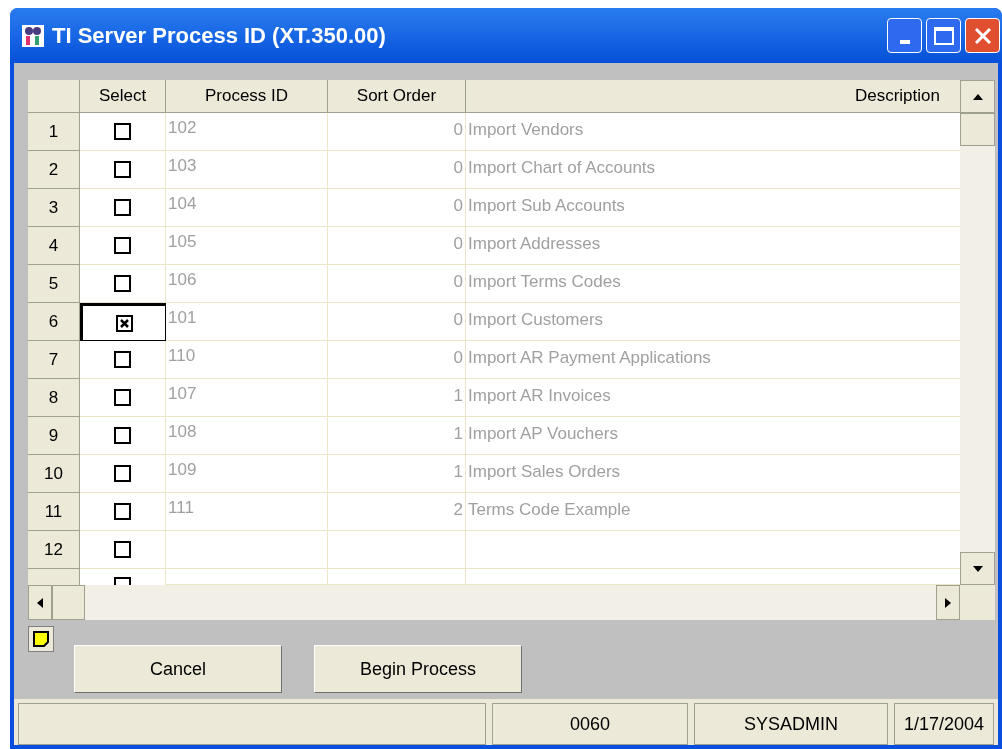  I want to click on app-icon, so click(33, 35).